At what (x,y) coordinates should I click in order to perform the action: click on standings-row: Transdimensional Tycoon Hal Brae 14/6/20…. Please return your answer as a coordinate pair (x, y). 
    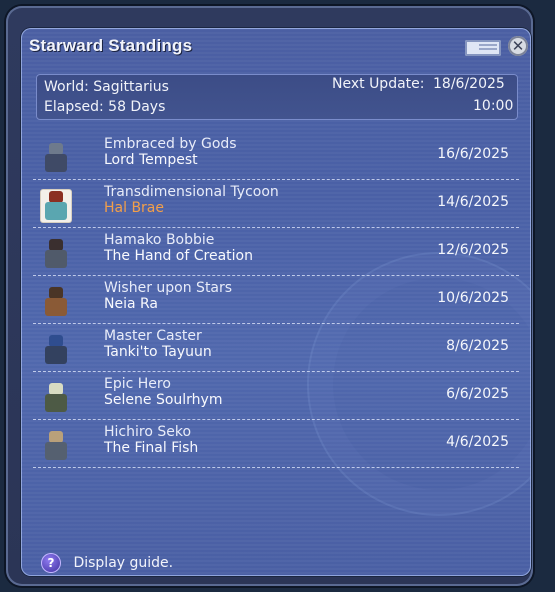
    Looking at the image, I should click on (276, 204).